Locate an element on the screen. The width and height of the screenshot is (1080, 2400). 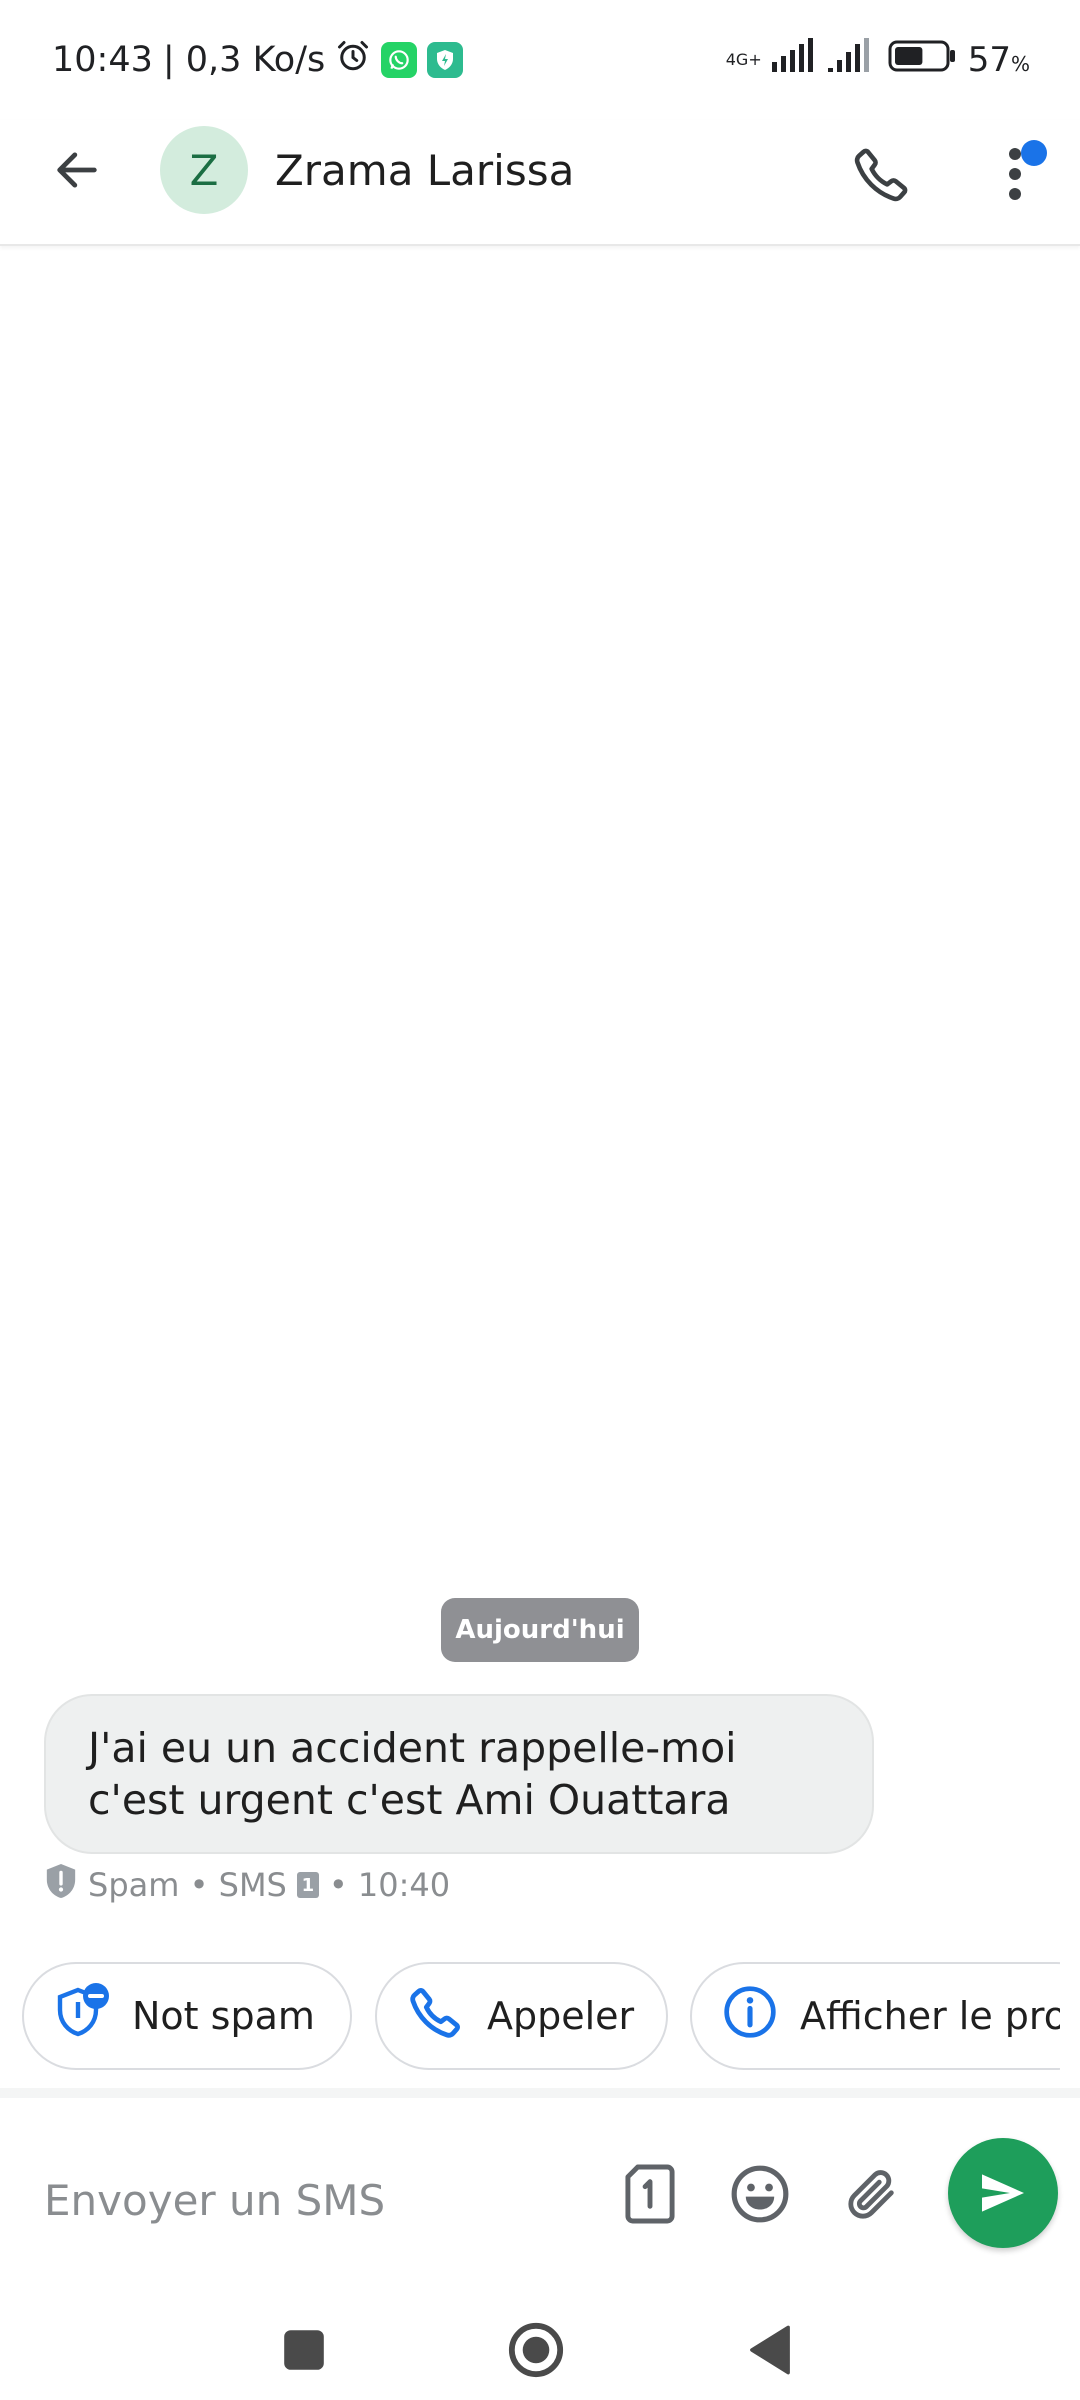
status-time: 10:43 is located at coordinates (102, 60).